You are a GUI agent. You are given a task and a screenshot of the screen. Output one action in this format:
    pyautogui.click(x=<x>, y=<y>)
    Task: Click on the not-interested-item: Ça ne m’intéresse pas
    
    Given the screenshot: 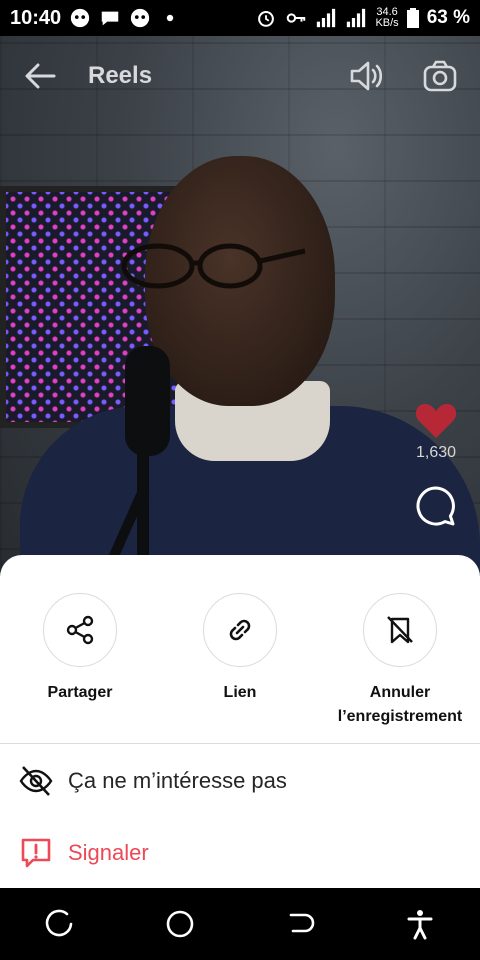 What is the action you would take?
    pyautogui.click(x=240, y=781)
    